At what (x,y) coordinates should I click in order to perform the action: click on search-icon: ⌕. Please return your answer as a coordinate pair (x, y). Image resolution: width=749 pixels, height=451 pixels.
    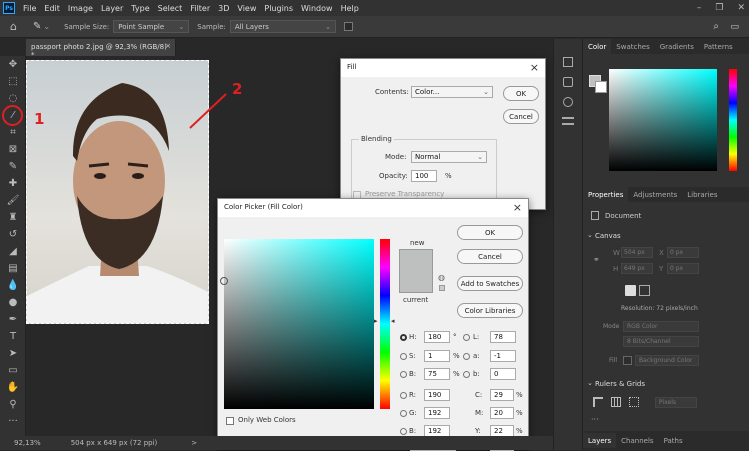
    Looking at the image, I should click on (716, 26).